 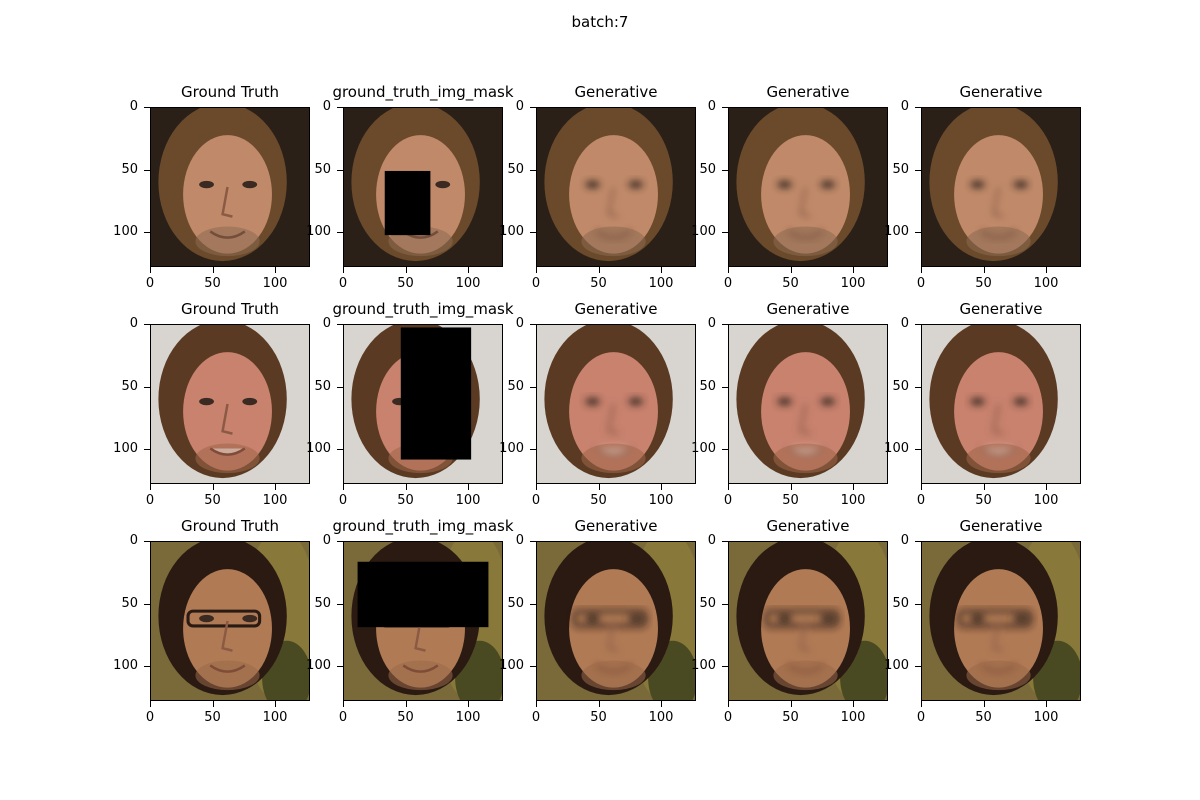 What do you see at coordinates (407, 203) in the screenshot?
I see `mask-rectangle` at bounding box center [407, 203].